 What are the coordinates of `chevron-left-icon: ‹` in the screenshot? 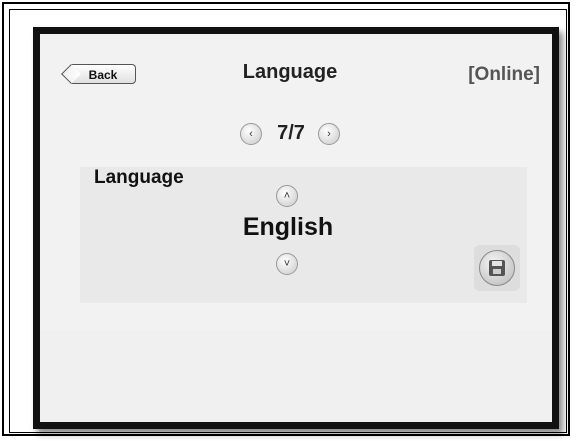 It's located at (251, 134).